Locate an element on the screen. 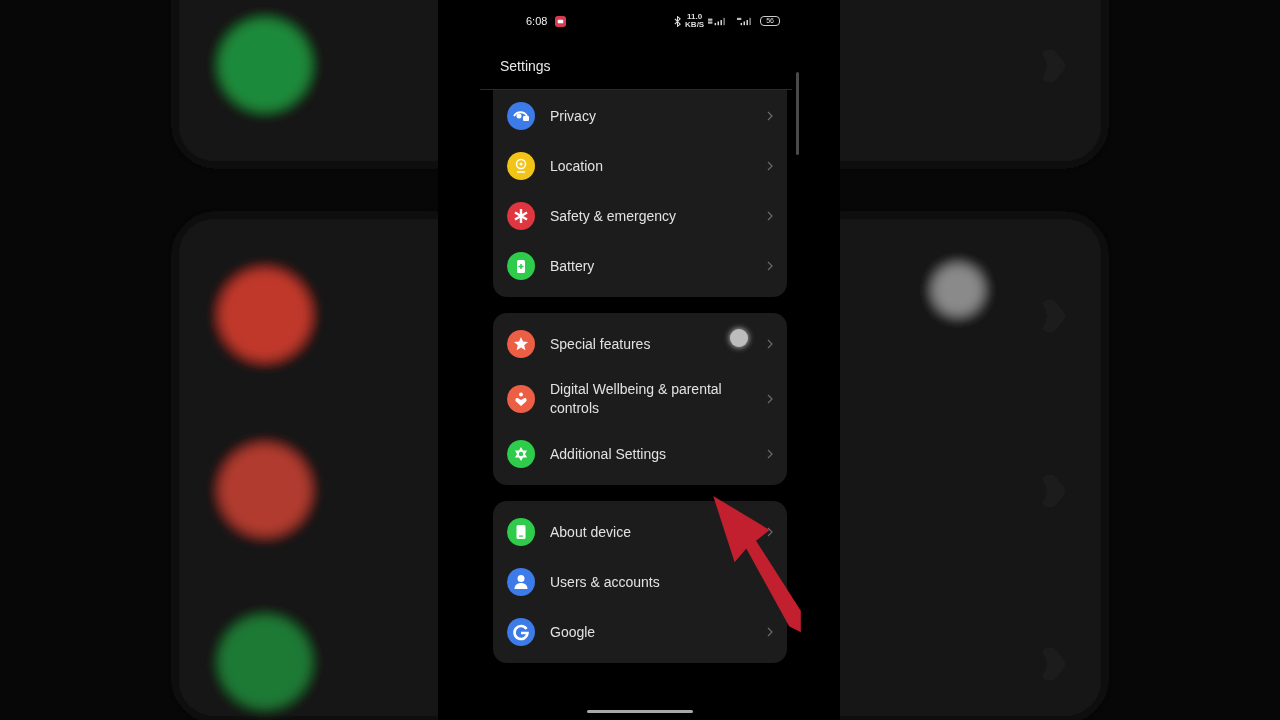 The image size is (1280, 720). speed-value: 11.0 is located at coordinates (695, 17).